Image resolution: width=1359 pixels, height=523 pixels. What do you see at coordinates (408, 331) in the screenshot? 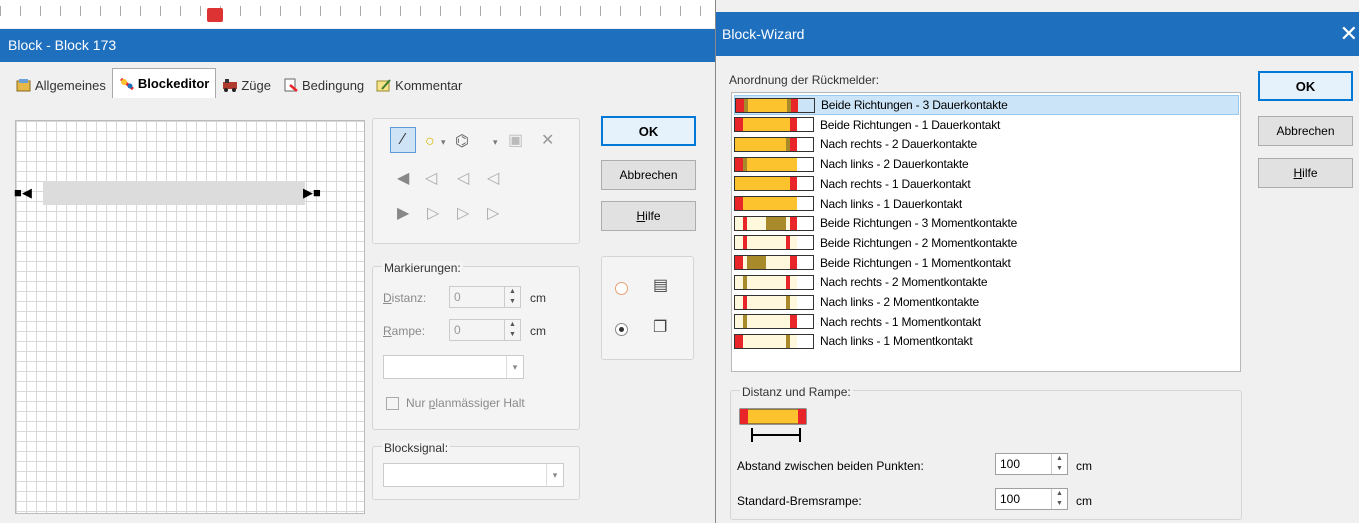
I see `rampe-label-rest: ampe:` at bounding box center [408, 331].